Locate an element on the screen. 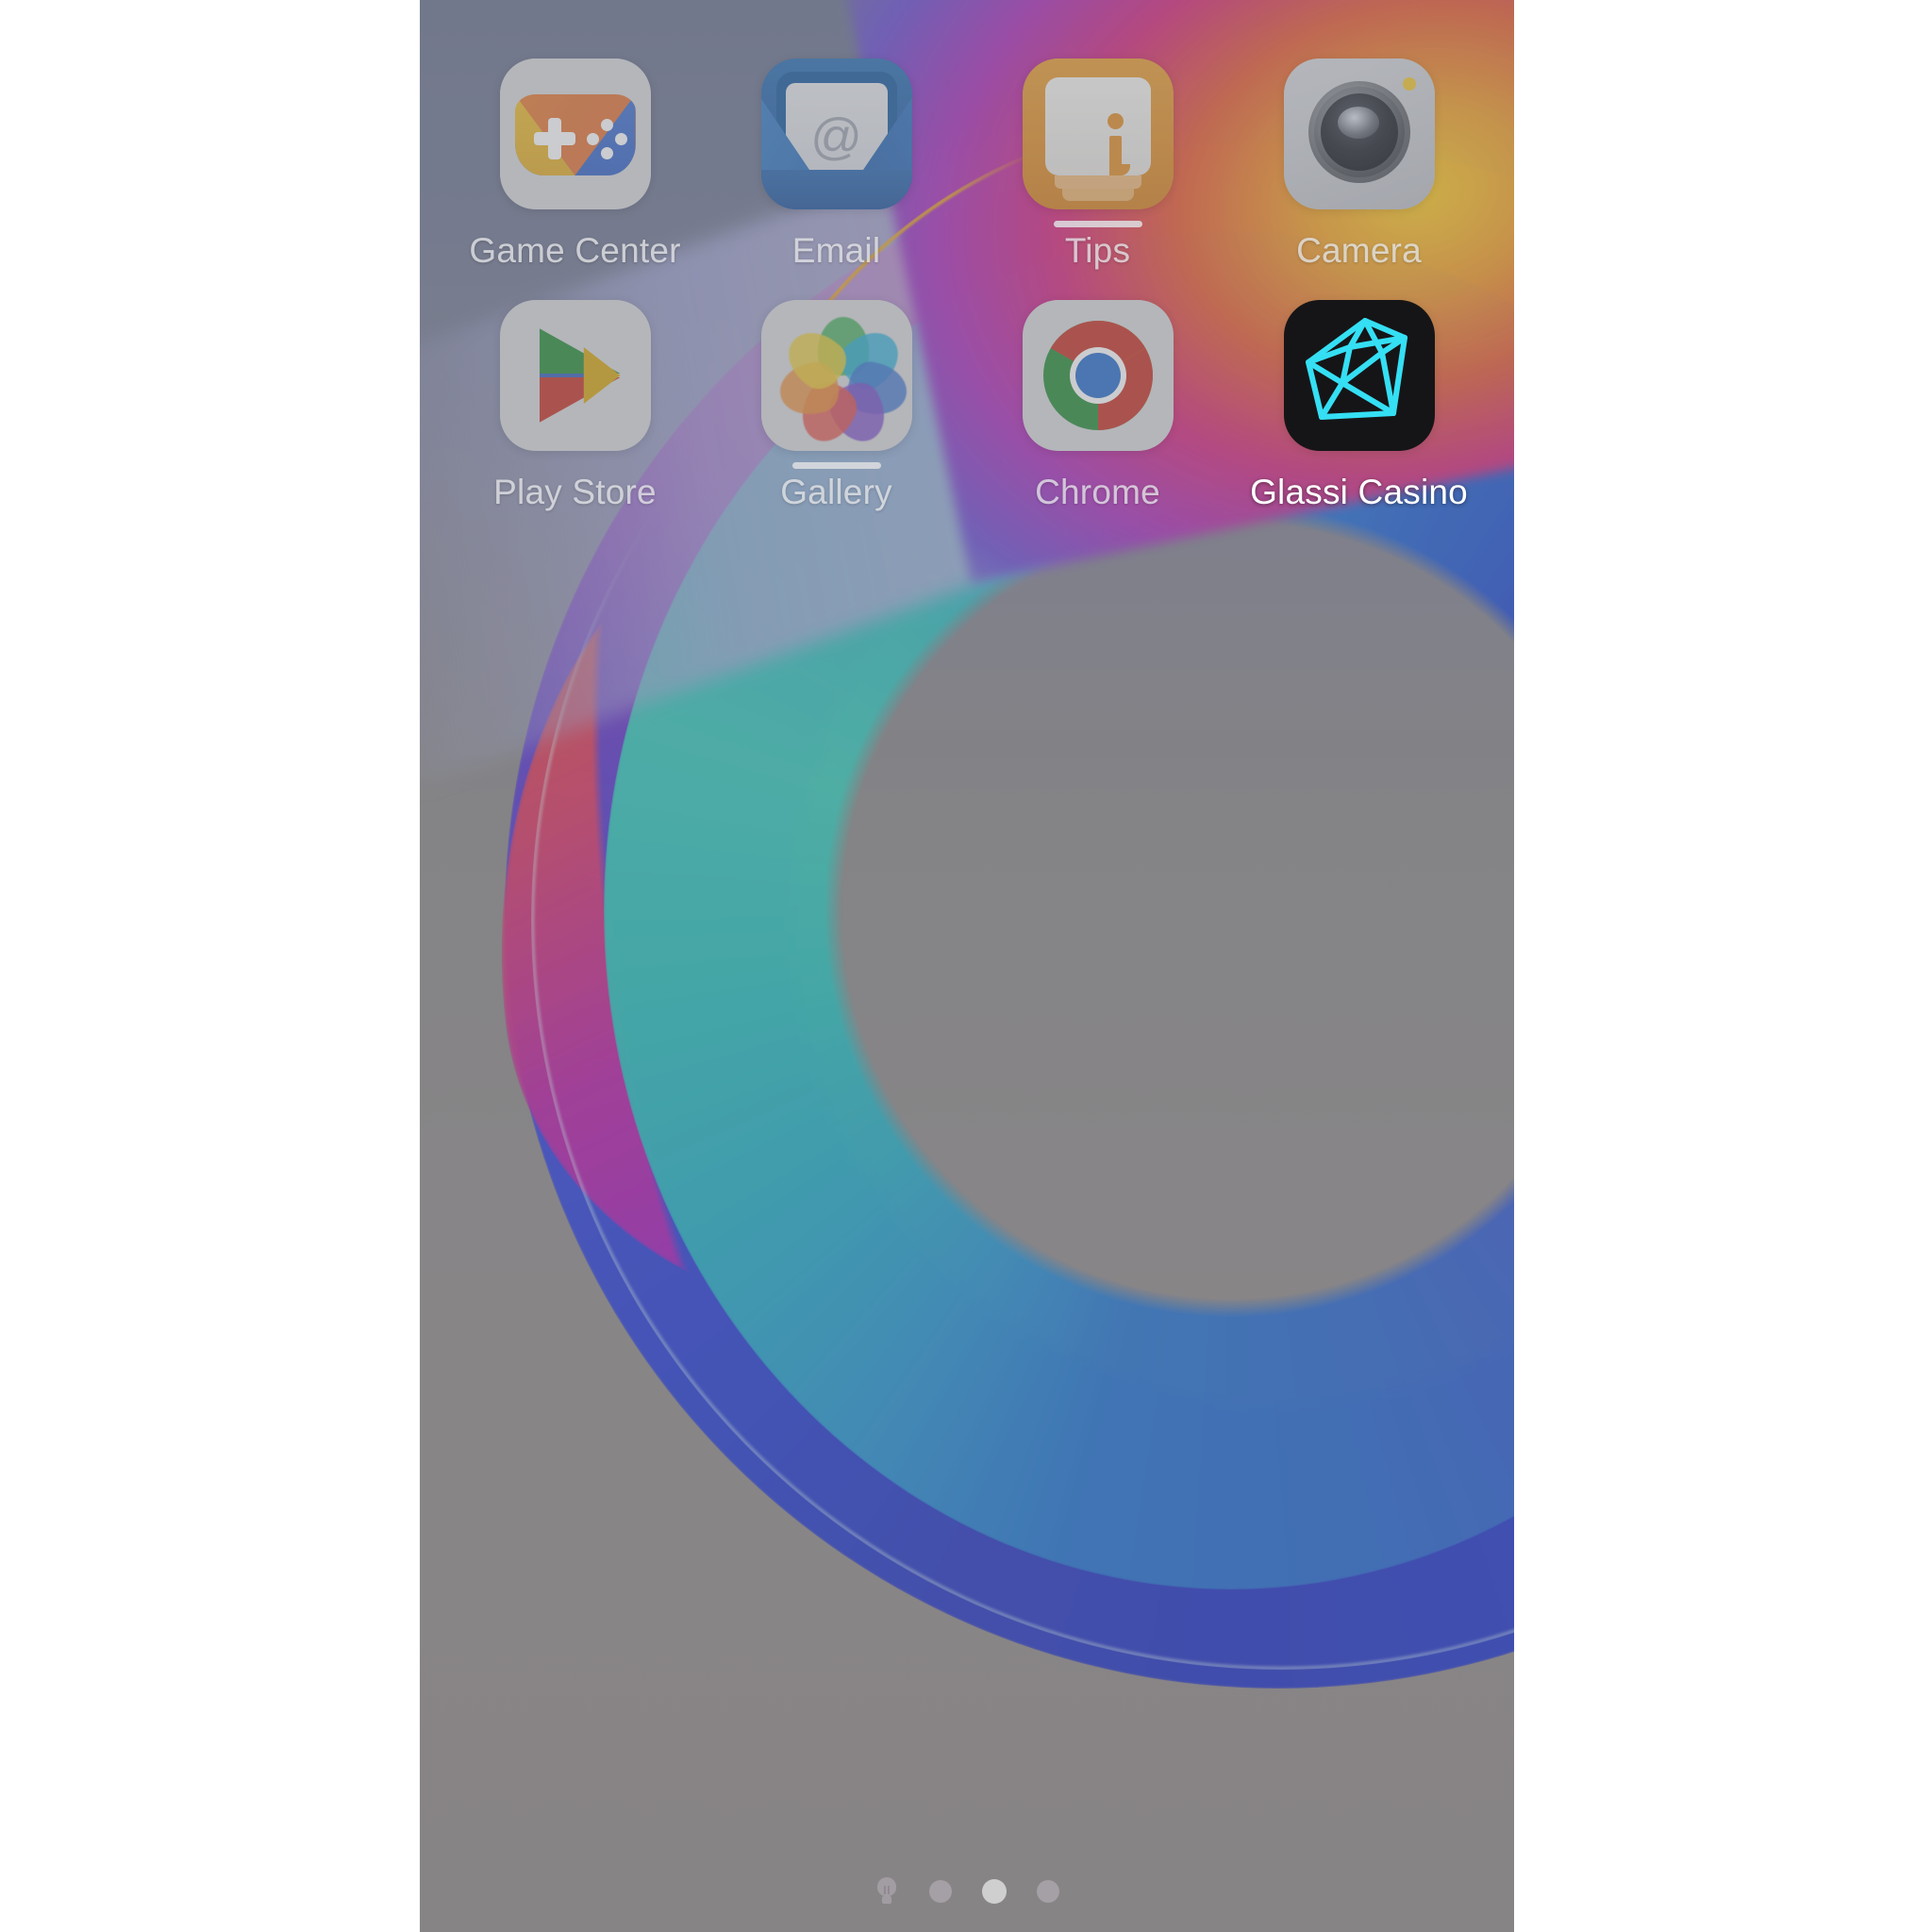 The image size is (1932, 1932). lightbulb-filament is located at coordinates (887, 1890).